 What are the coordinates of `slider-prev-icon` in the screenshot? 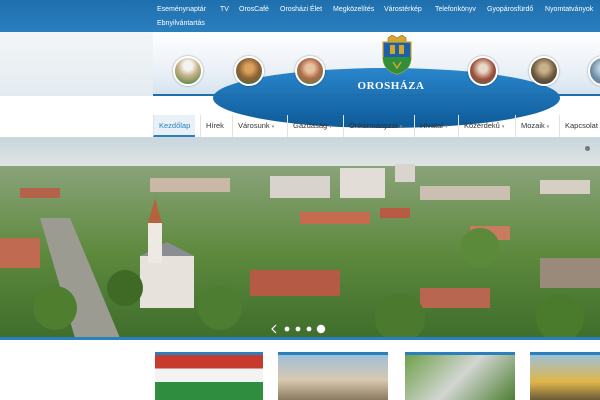 It's located at (274, 329).